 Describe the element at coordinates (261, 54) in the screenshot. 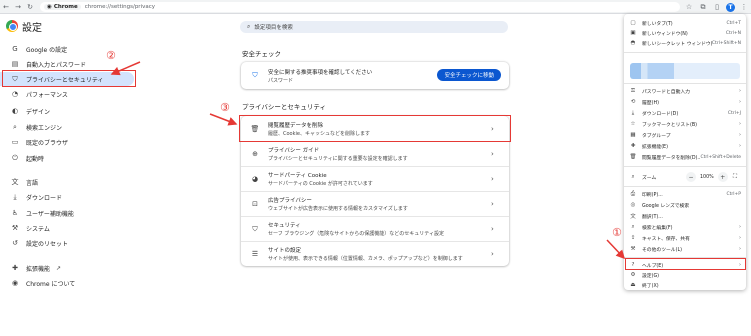

I see `safety-check-title: 安全チェック` at that location.